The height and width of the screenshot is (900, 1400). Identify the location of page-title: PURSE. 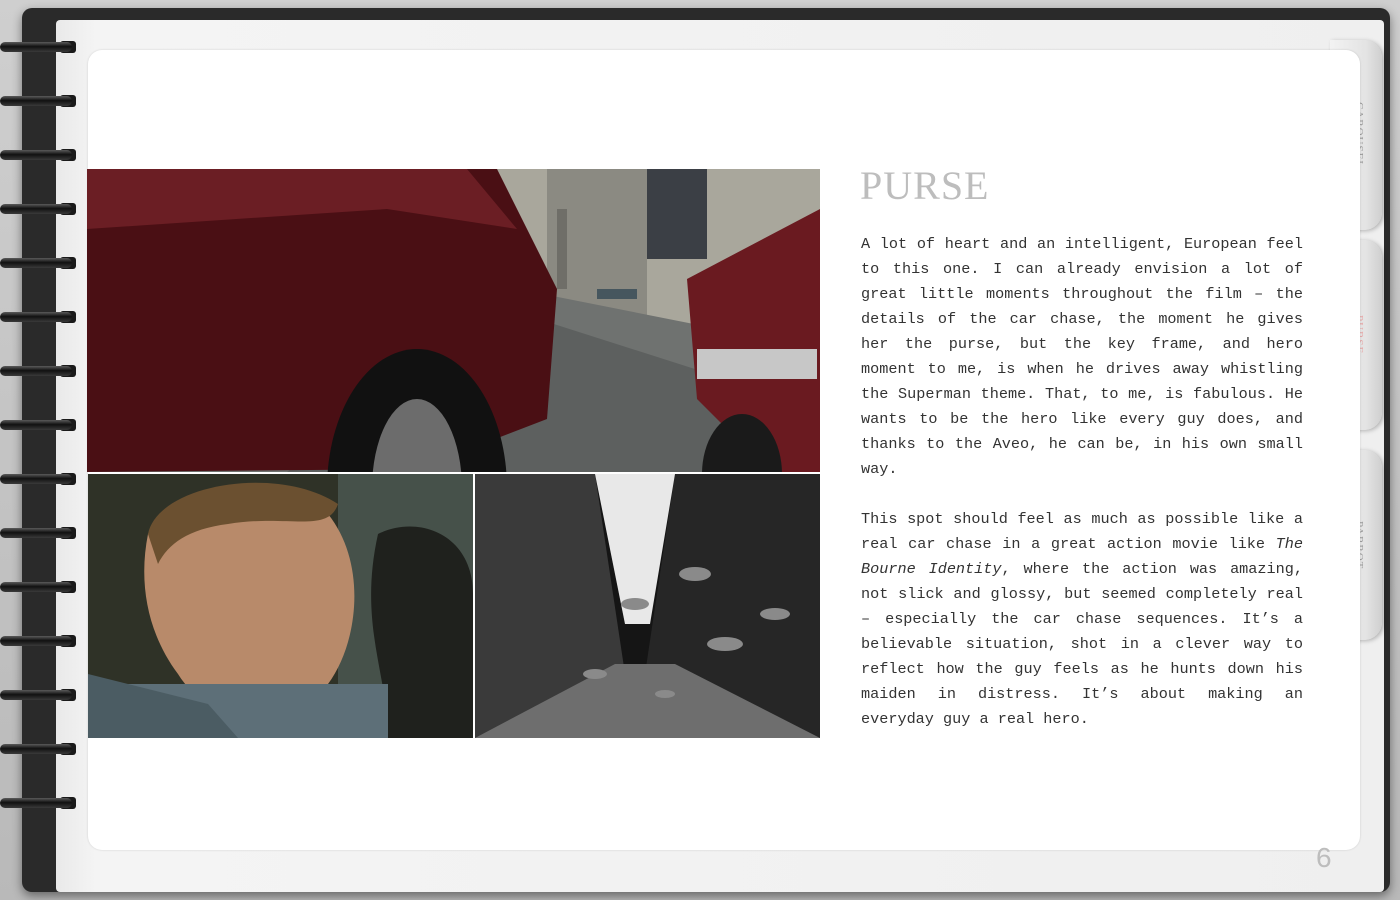
(925, 185).